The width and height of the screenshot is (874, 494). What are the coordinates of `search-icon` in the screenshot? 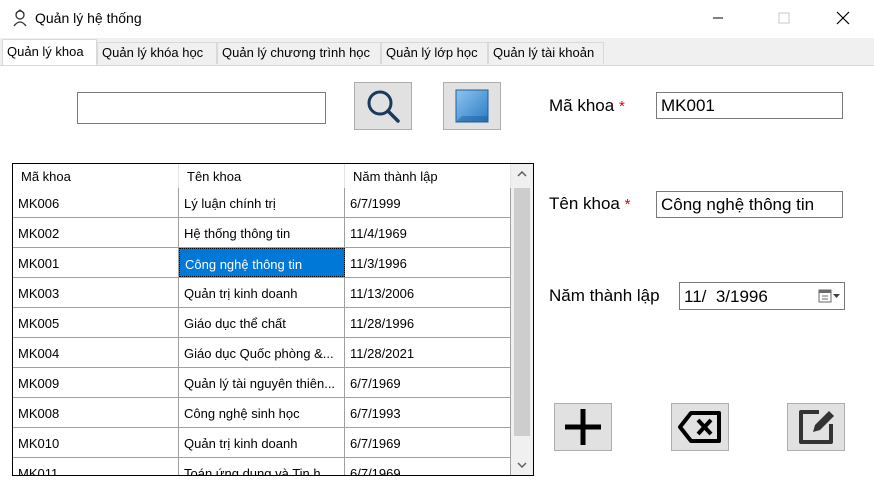 It's located at (383, 106).